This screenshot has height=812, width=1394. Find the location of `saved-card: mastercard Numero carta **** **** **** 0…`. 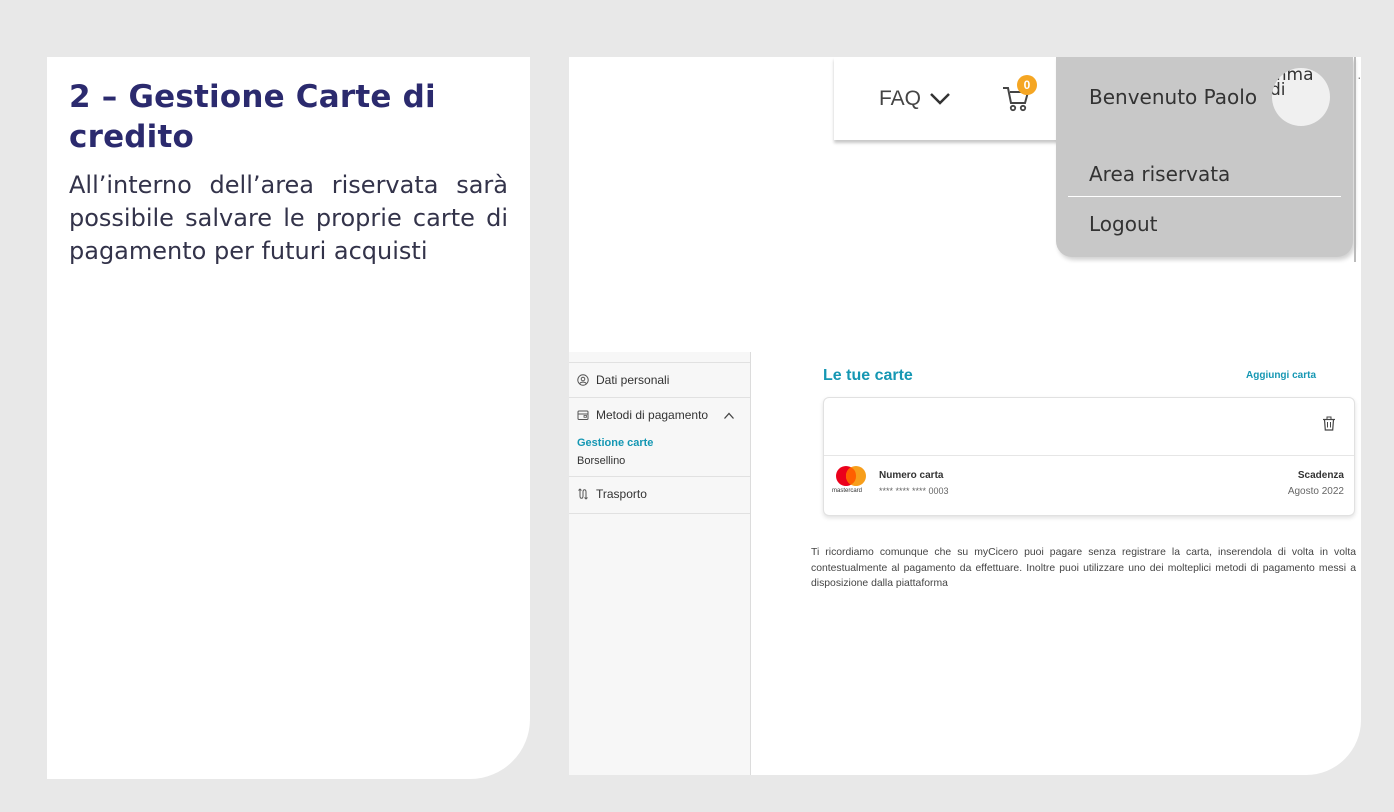

saved-card: mastercard Numero carta **** **** **** 0… is located at coordinates (1089, 456).